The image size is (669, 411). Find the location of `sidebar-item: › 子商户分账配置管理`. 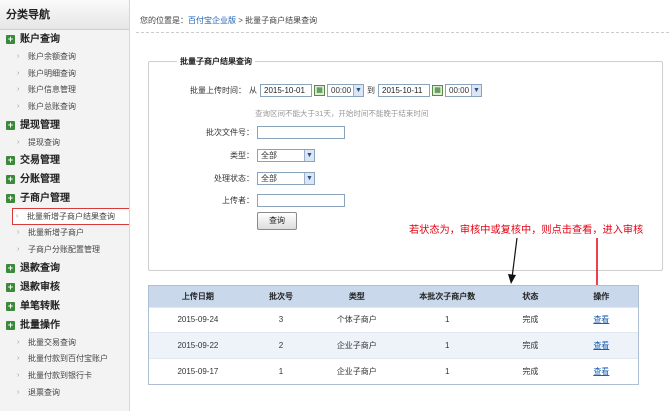

sidebar-item: › 子商户分账配置管理 is located at coordinates (64, 250).